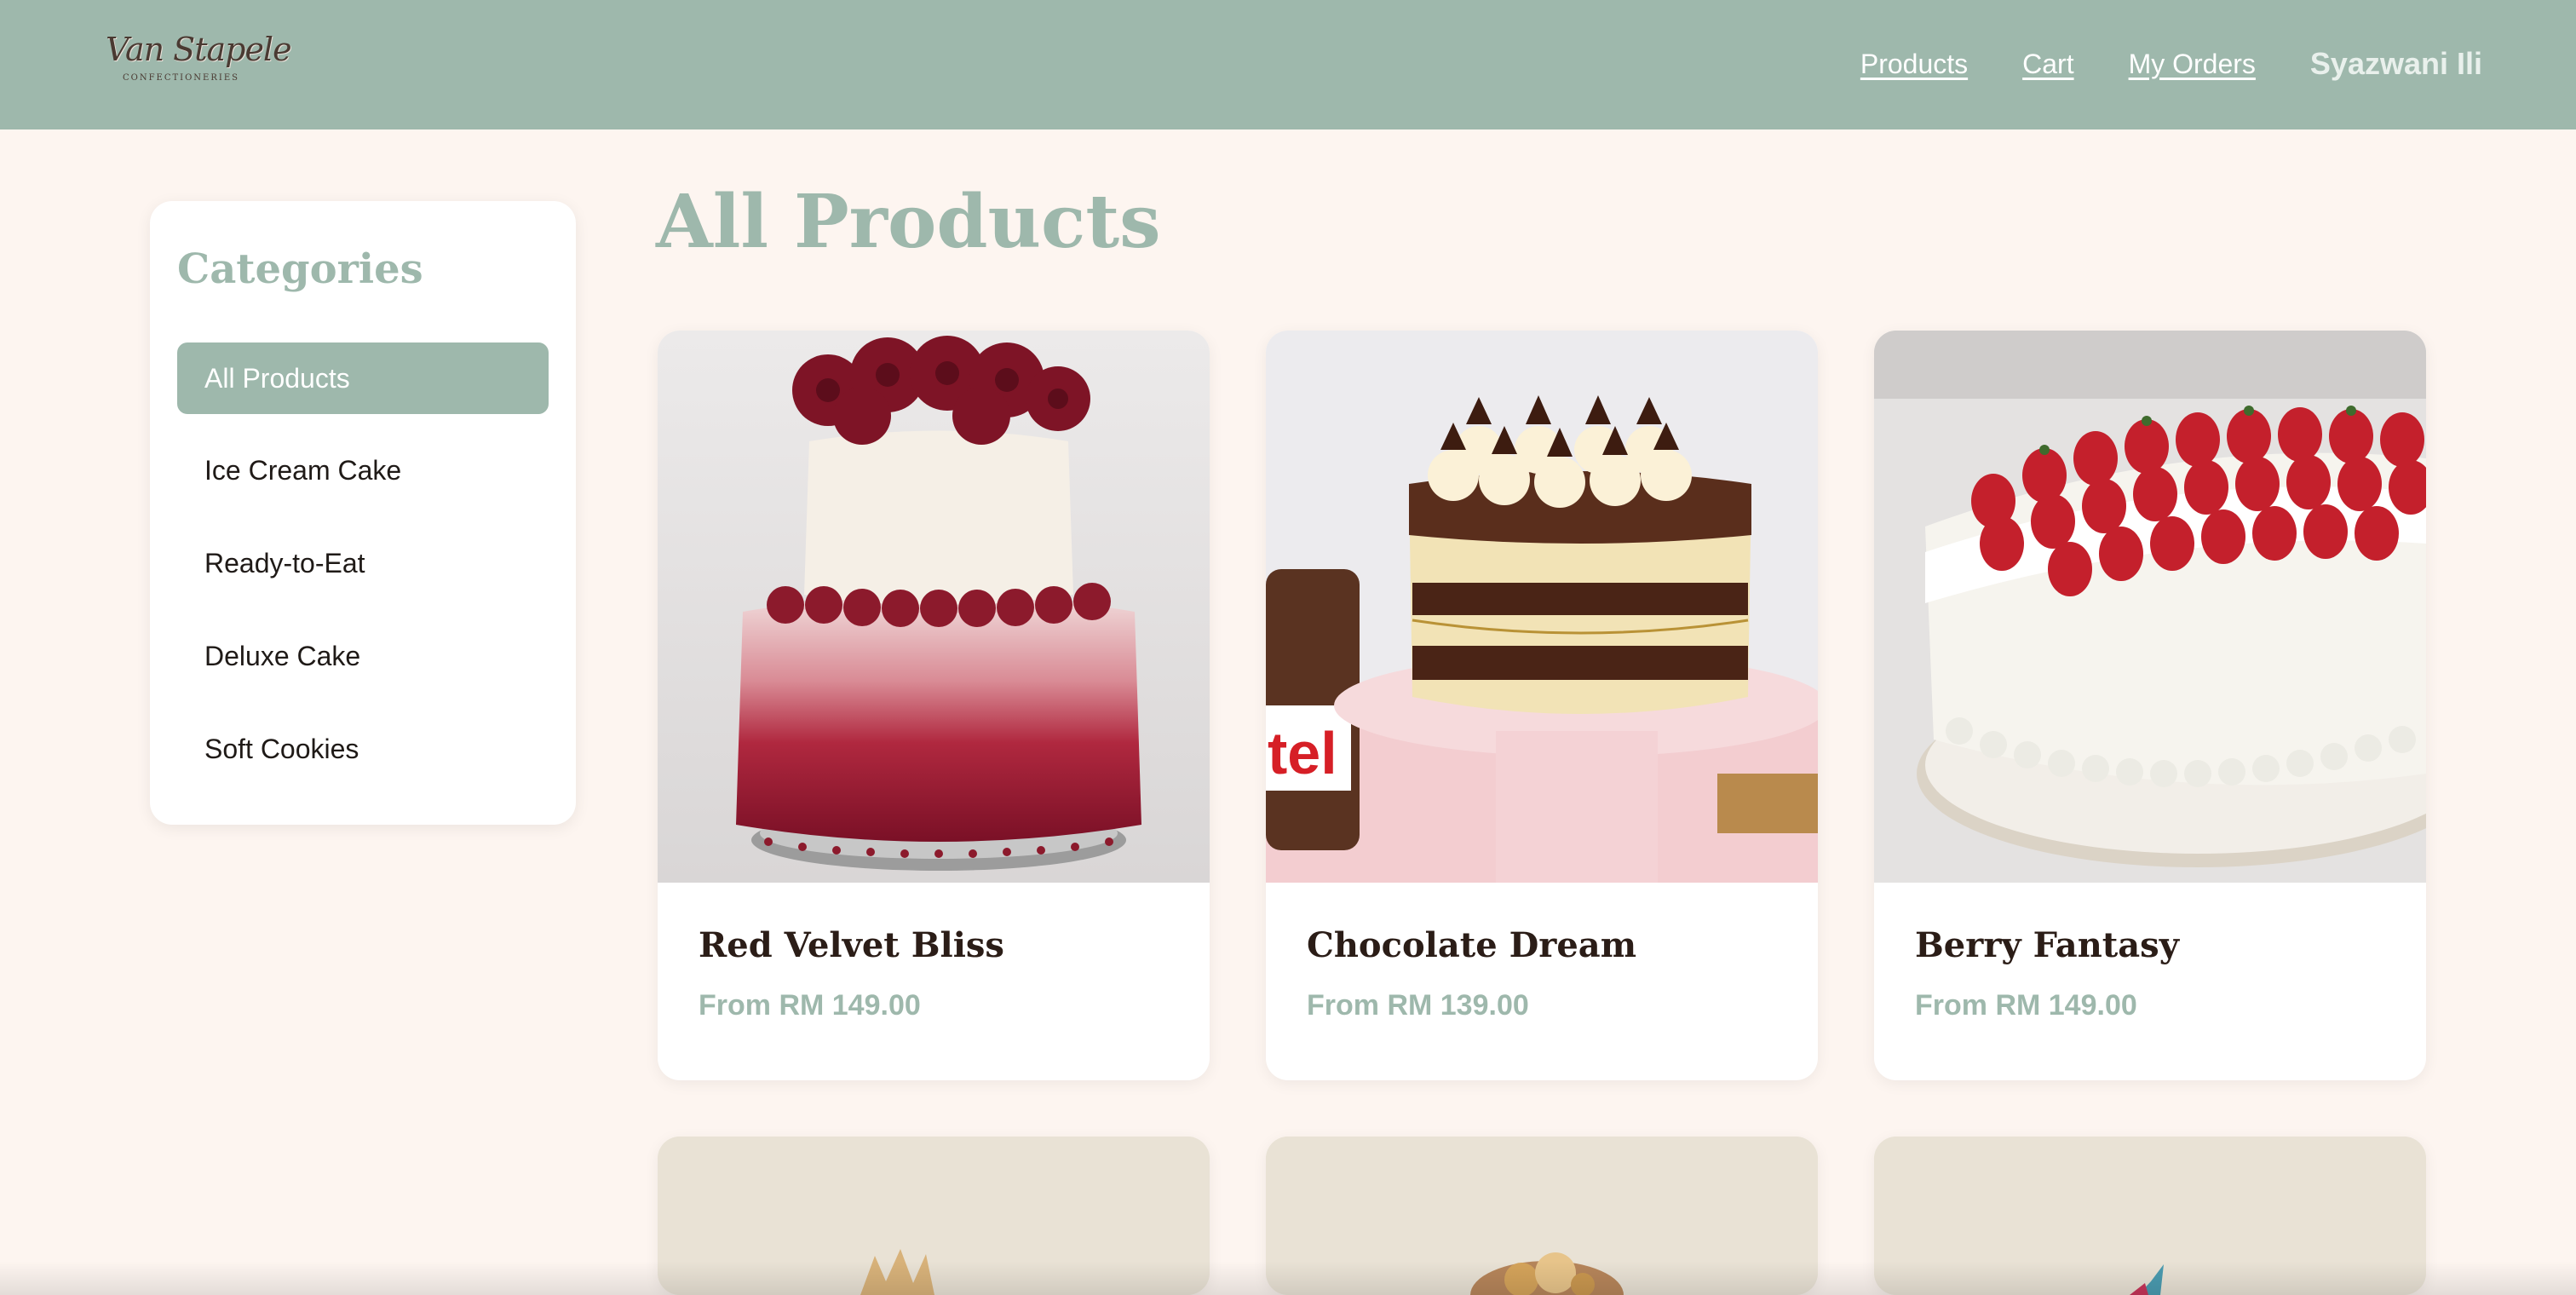 The image size is (2576, 1295). I want to click on nav-link-products: Products, so click(1914, 64).